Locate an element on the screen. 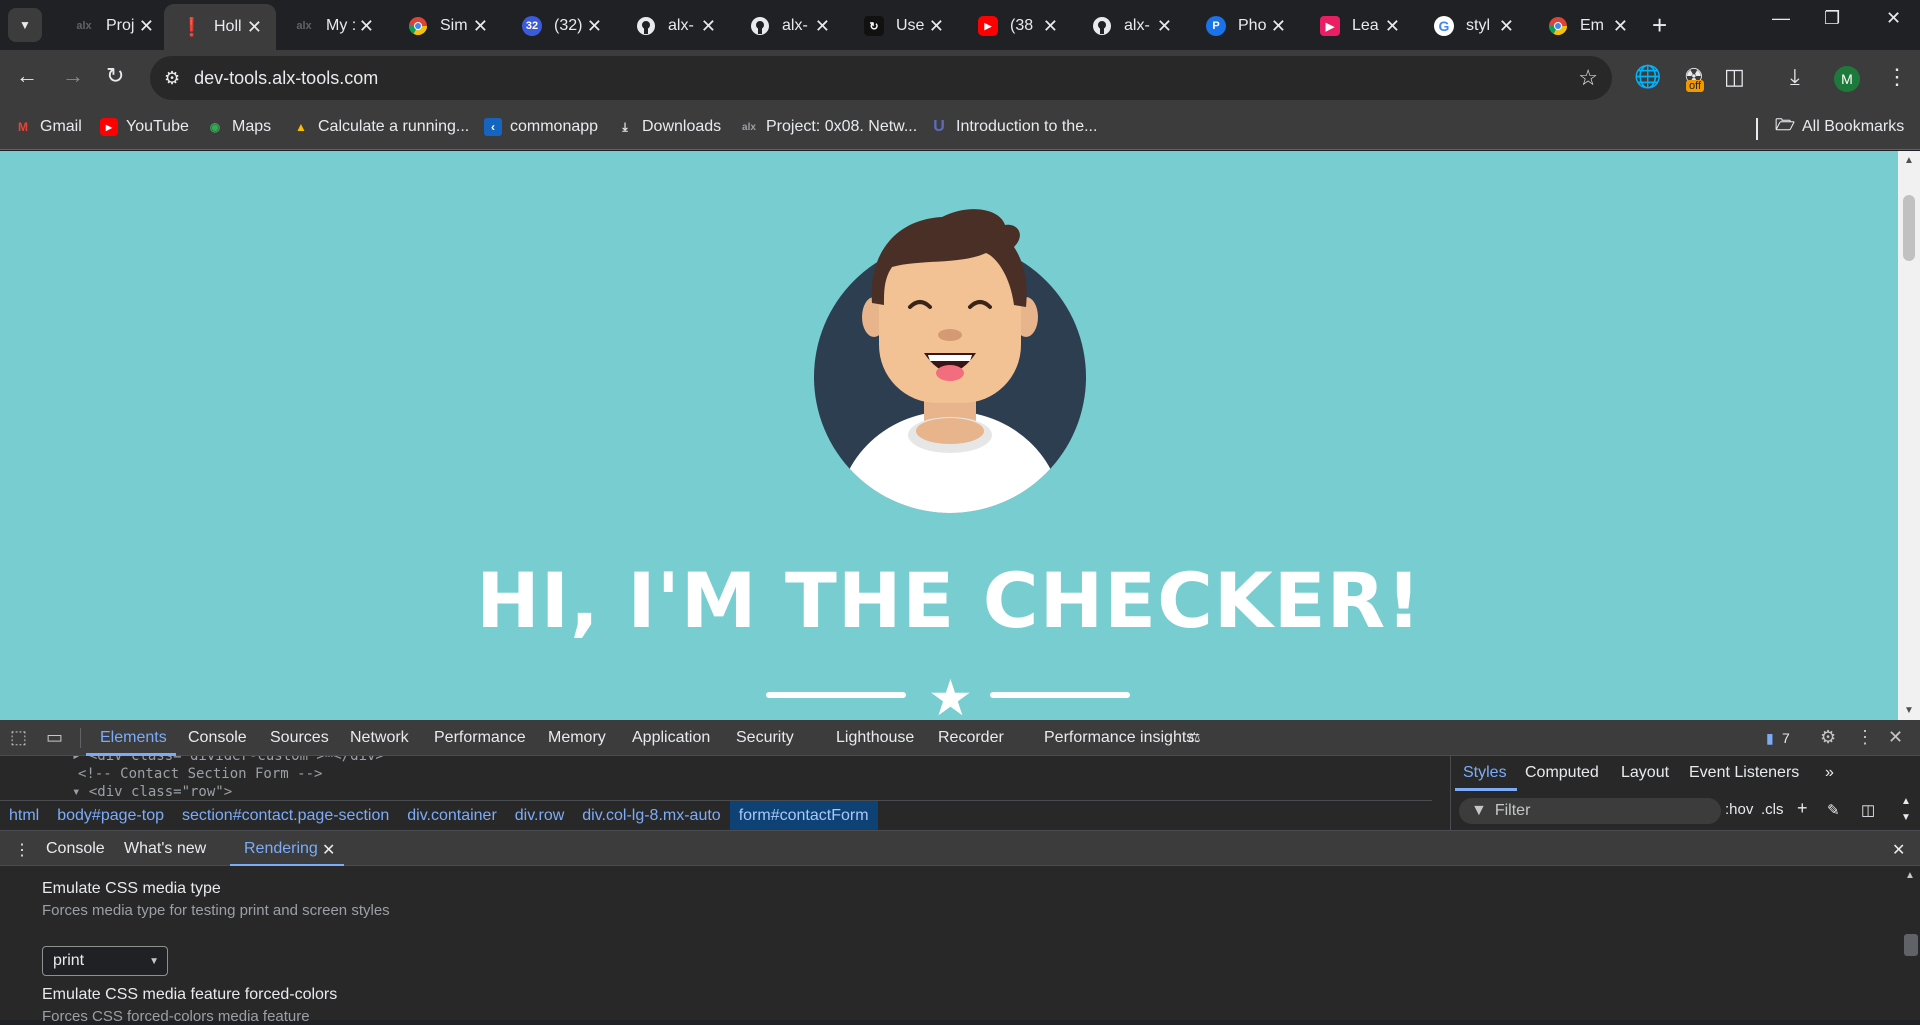 The height and width of the screenshot is (1025, 1920). tab-console: Console is located at coordinates (217, 738).